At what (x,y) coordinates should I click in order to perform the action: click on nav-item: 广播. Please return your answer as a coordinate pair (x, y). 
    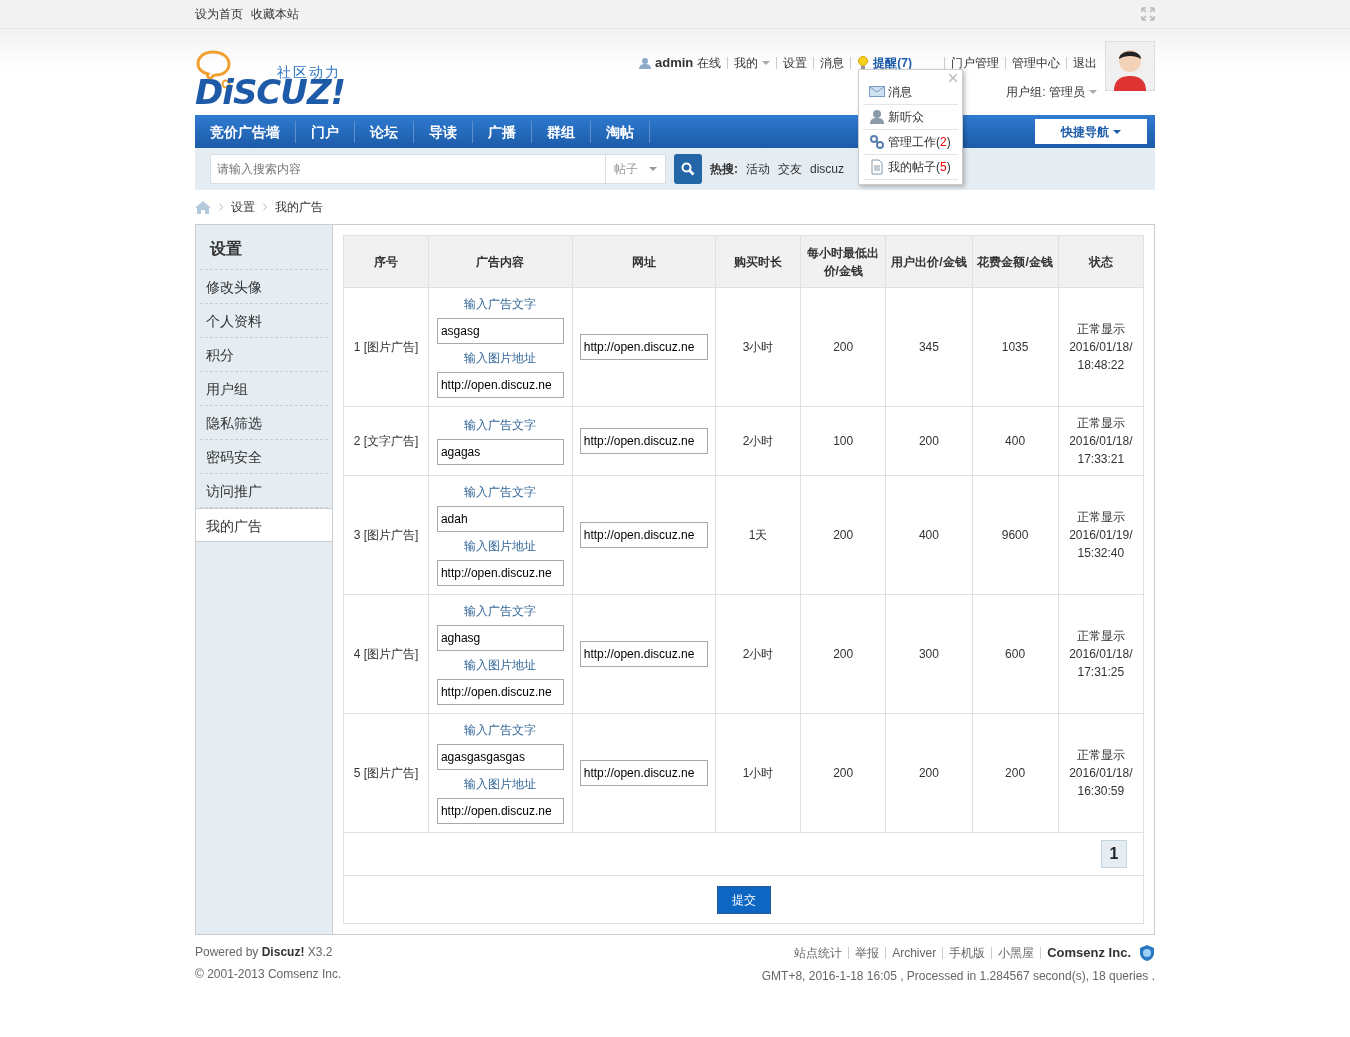
    Looking at the image, I should click on (502, 131).